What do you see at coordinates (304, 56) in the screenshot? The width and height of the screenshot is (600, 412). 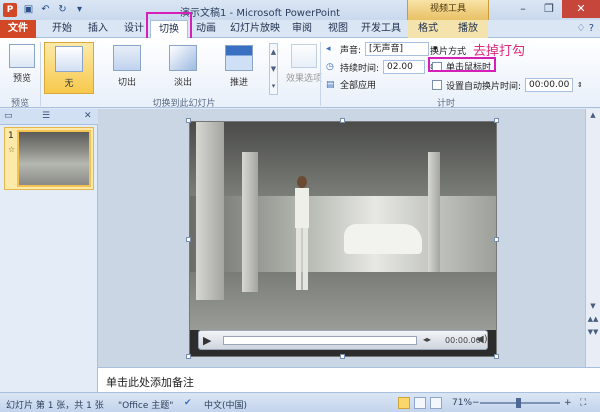 I see `effect-options-icon` at bounding box center [304, 56].